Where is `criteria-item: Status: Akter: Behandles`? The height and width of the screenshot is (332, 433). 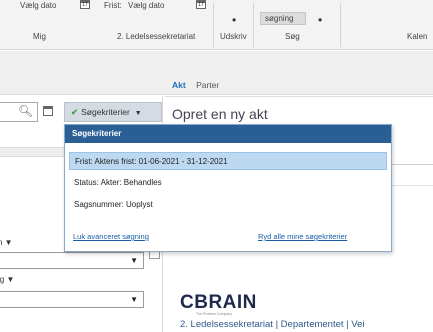 criteria-item: Status: Akter: Behandles is located at coordinates (228, 183).